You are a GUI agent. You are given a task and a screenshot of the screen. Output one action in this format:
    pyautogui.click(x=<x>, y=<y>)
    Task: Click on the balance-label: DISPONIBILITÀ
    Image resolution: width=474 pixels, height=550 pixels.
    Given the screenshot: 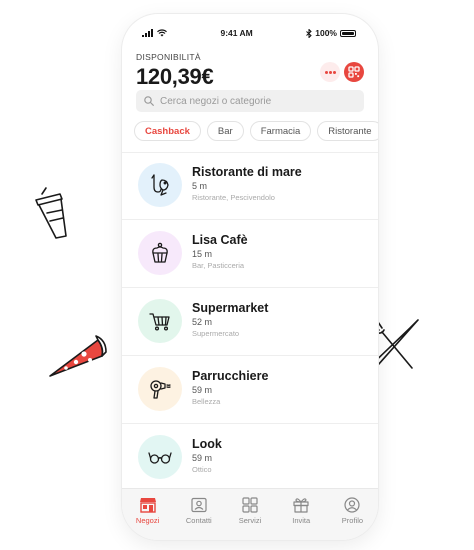 What is the action you would take?
    pyautogui.click(x=168, y=57)
    